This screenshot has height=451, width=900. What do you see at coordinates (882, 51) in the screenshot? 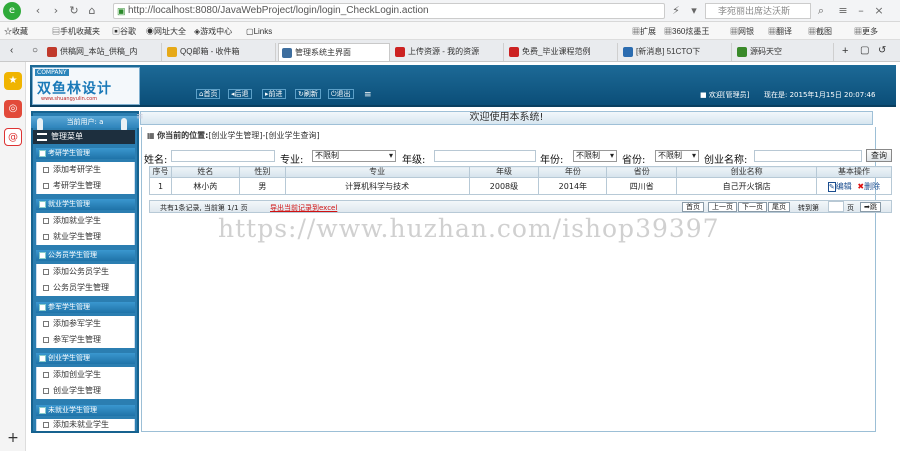
I see `undo-close-icon: ↺` at bounding box center [882, 51].